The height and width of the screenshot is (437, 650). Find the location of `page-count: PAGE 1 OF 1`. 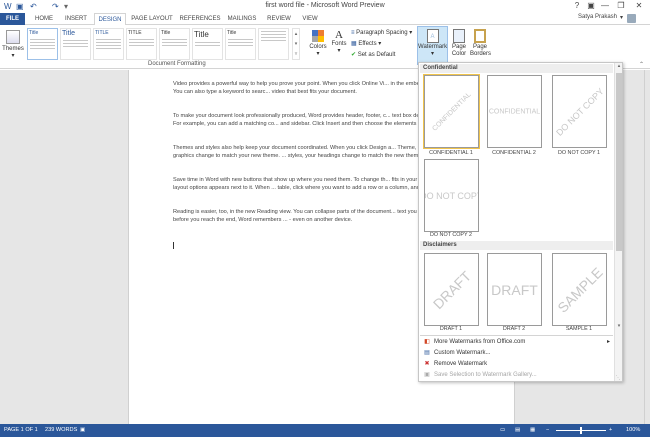

page-count: PAGE 1 OF 1 is located at coordinates (21, 430).